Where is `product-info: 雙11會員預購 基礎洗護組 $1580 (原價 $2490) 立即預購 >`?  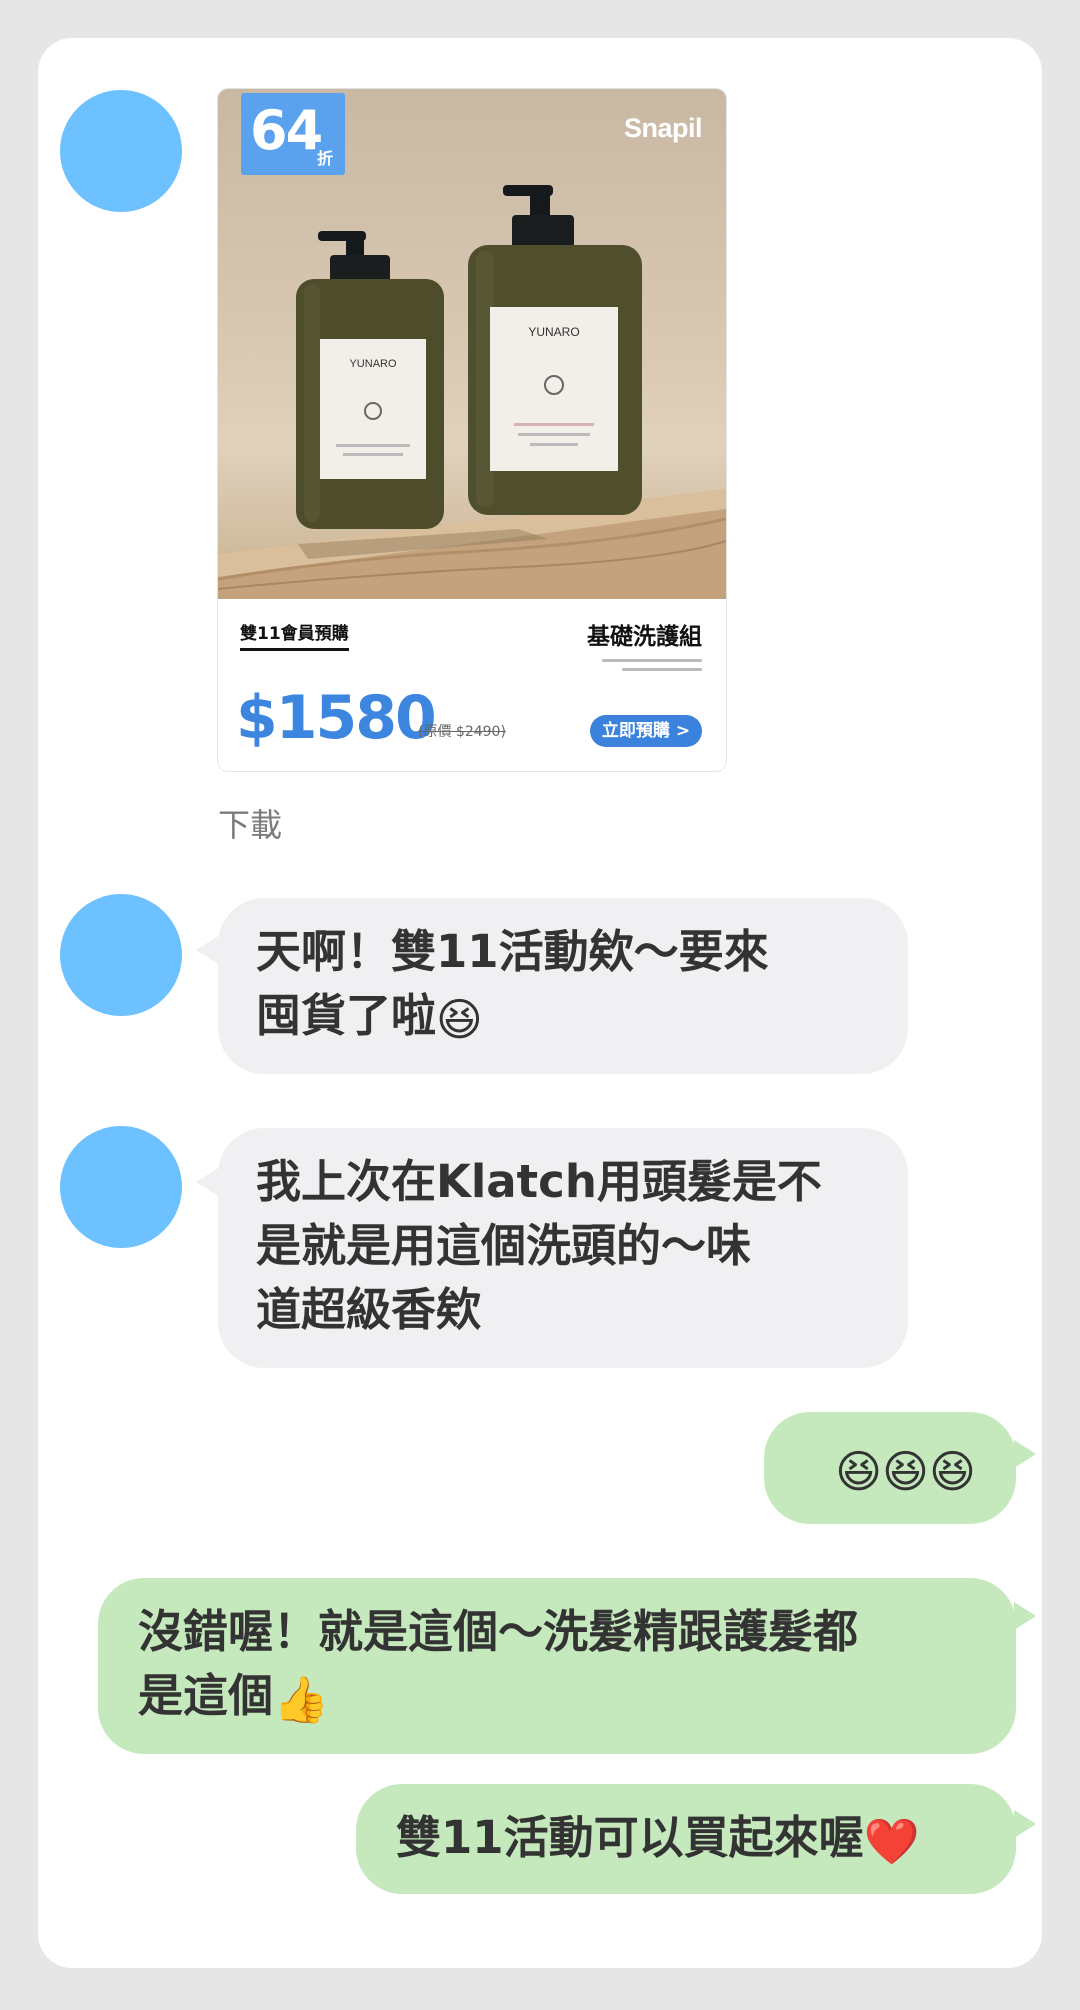
product-info: 雙11會員預購 基礎洗護組 $1580 (原價 $2490) 立即預購 > is located at coordinates (472, 685).